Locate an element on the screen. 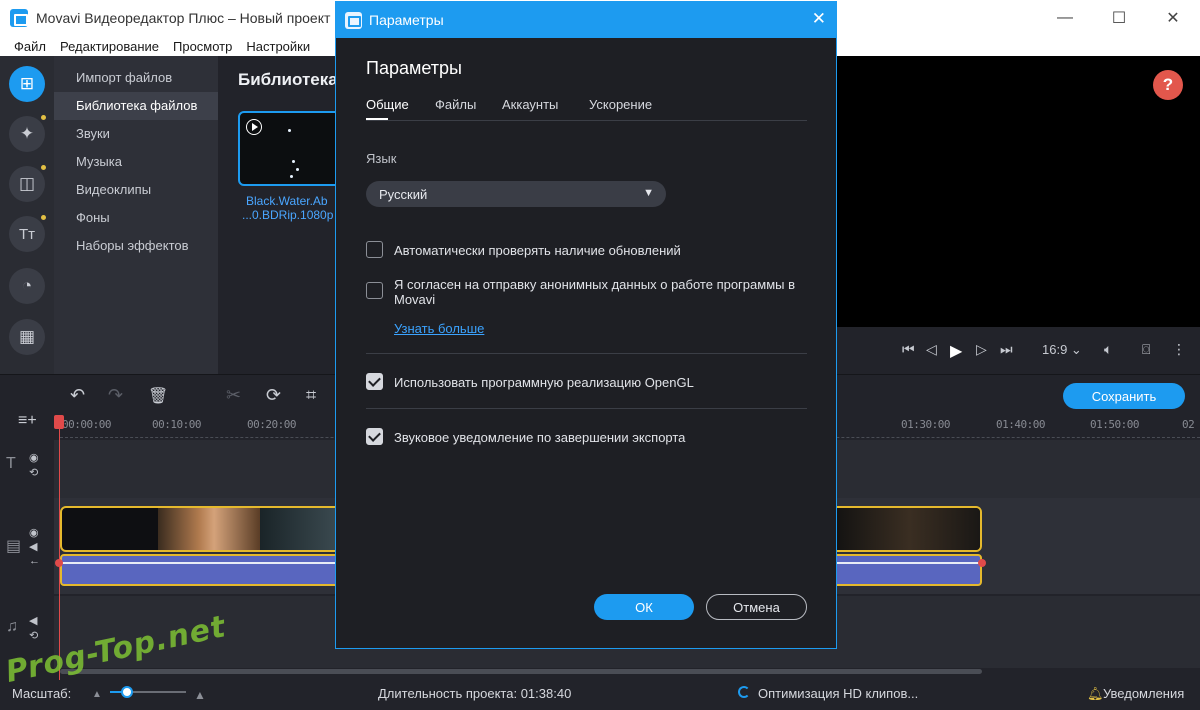 This screenshot has width=1200, height=710. dialog-tabs: Общие Файлы Аккаунты Ускорение is located at coordinates (586, 109).